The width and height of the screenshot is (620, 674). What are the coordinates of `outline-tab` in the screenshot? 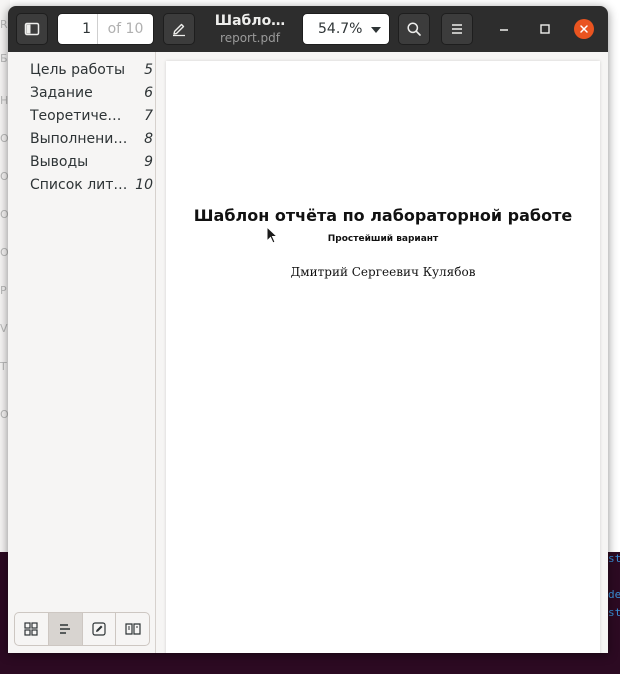 It's located at (65, 629).